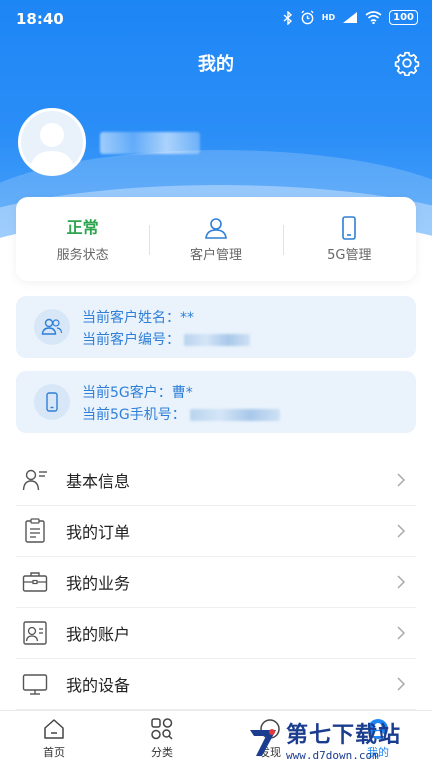  I want to click on customer-management-button: 客户管理, so click(215, 239).